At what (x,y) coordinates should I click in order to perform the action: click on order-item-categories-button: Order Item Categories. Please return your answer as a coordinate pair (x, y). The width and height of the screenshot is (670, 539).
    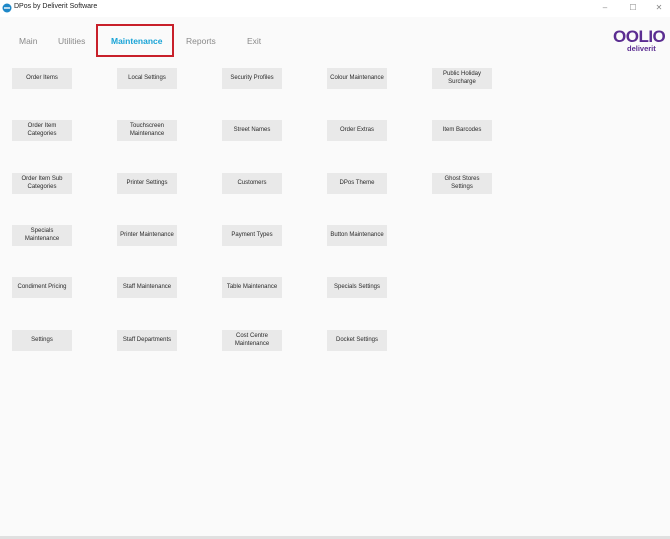
    Looking at the image, I should click on (42, 130).